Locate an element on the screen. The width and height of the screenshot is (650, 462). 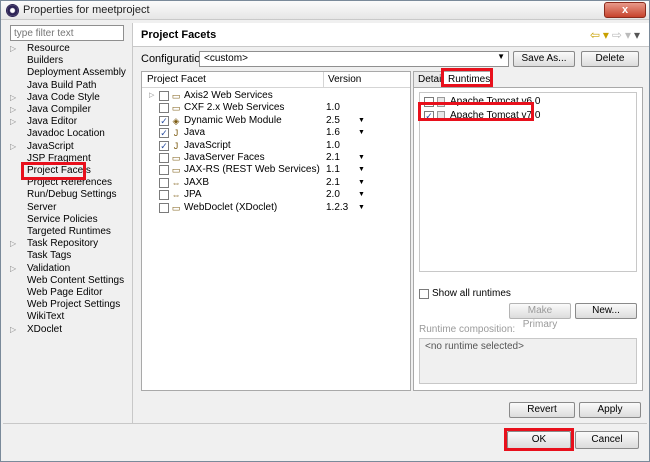
revert-button: Revert is located at coordinates (542, 410).